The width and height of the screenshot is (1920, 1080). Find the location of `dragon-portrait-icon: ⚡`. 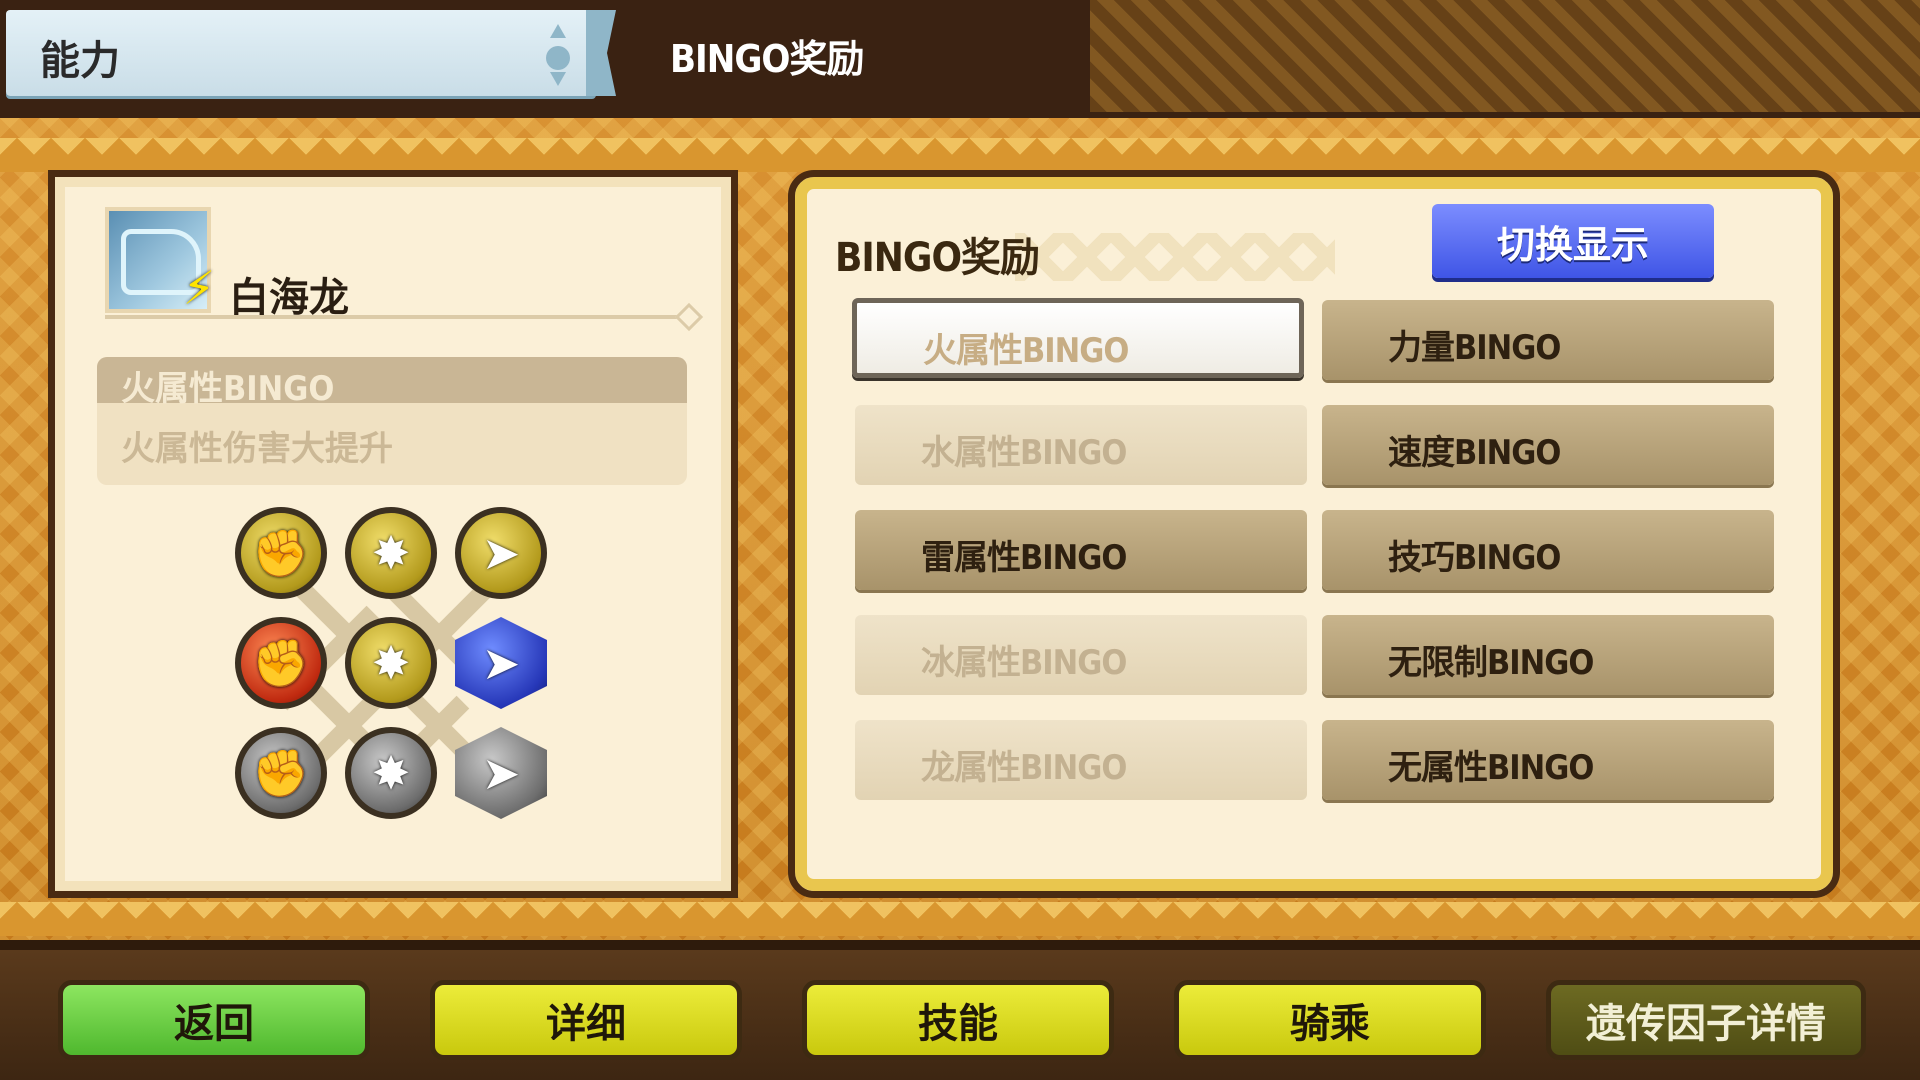

dragon-portrait-icon: ⚡ is located at coordinates (160, 261).